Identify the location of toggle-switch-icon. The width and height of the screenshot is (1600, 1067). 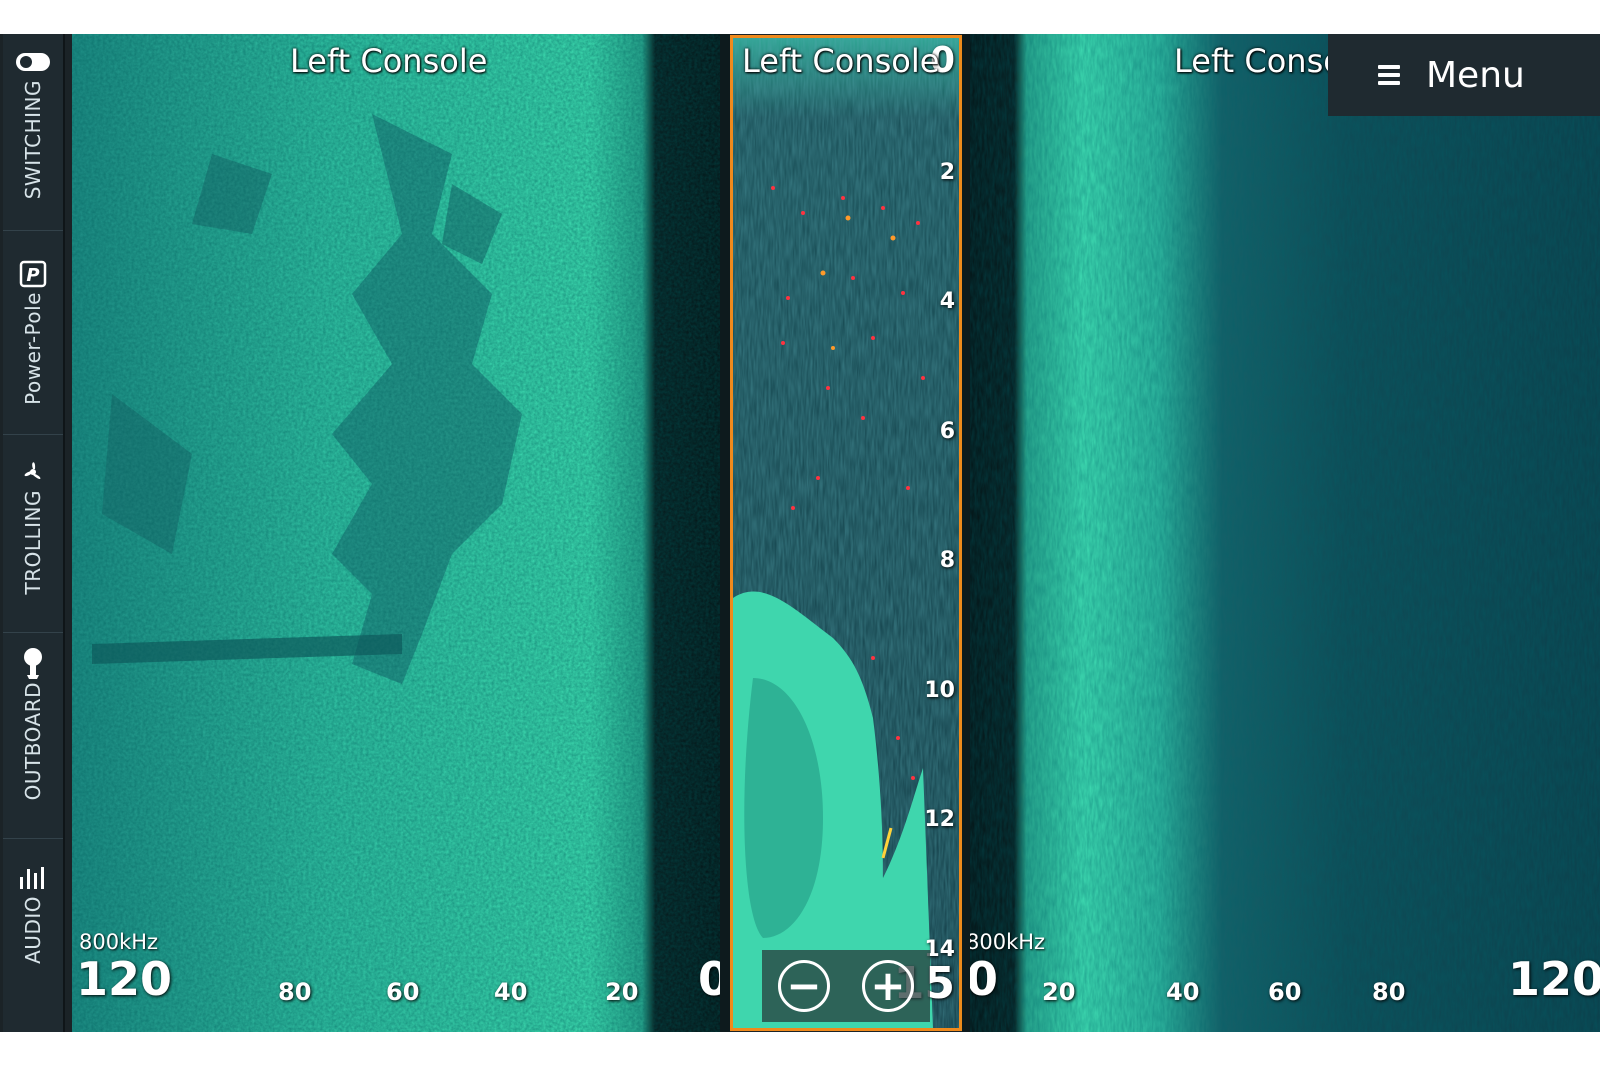
(33, 62).